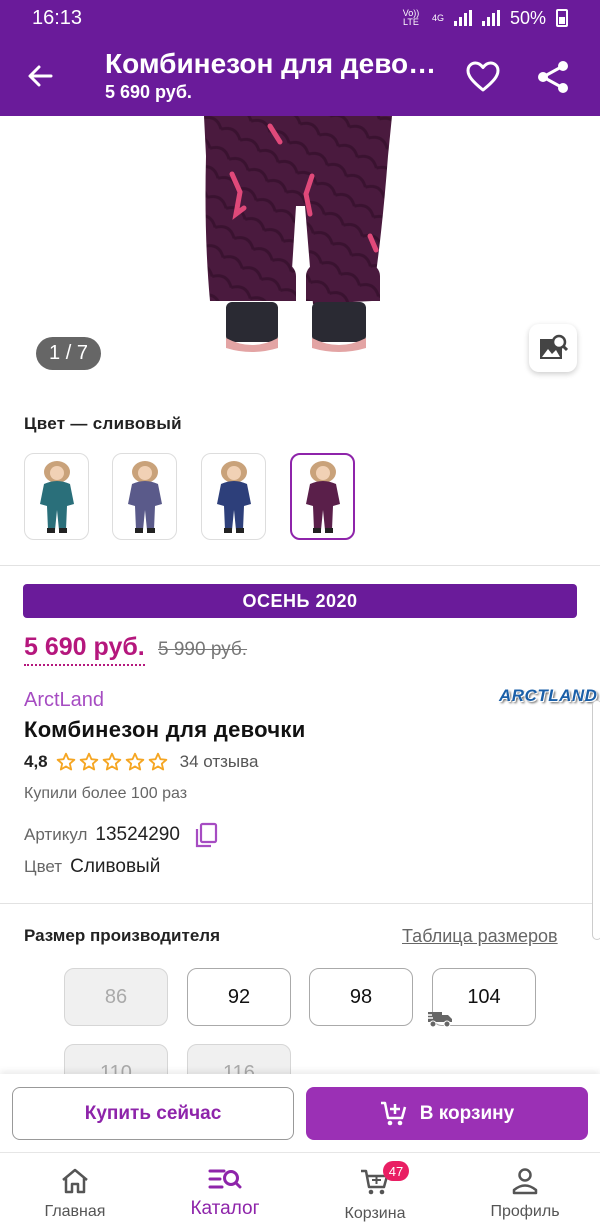 This screenshot has width=600, height=1232. Describe the element at coordinates (122, 935) in the screenshot. I see `size-label: Размер производителя` at that location.